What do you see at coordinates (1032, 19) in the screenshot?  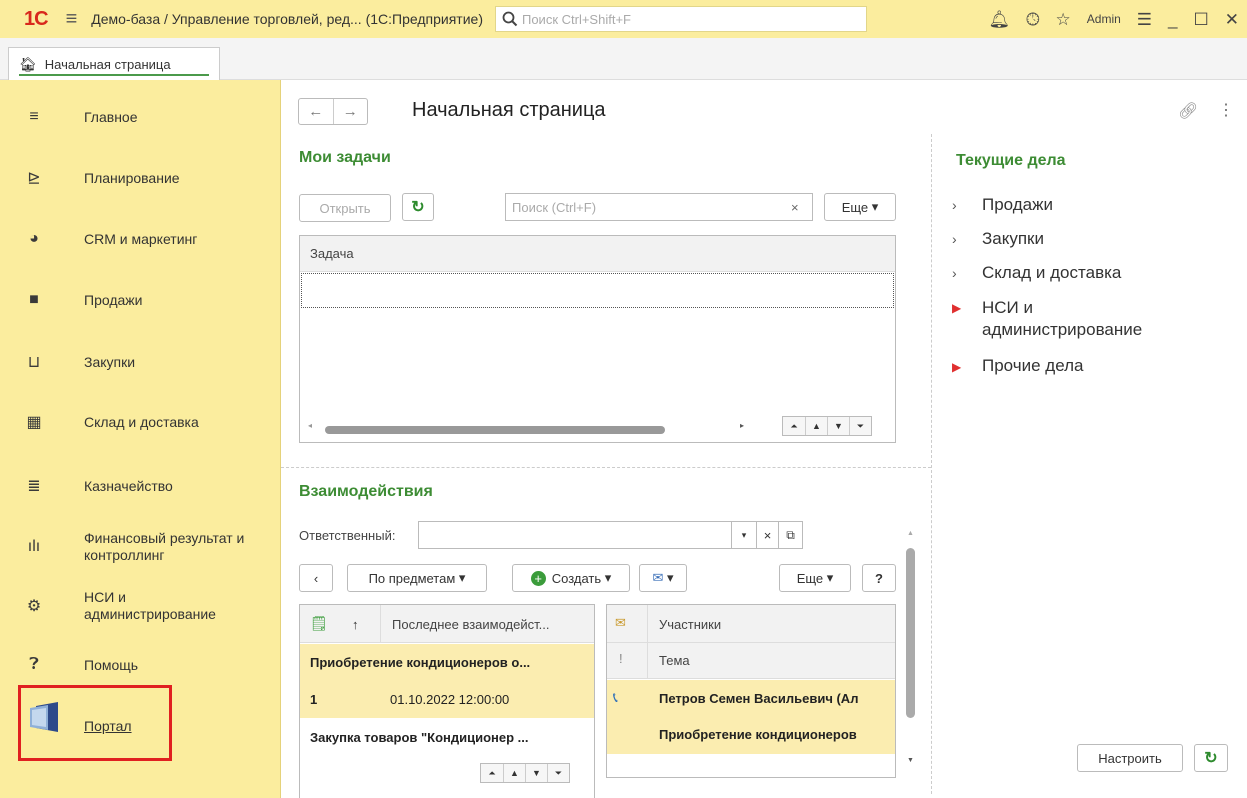 I see `history-icon: 🕓︎` at bounding box center [1032, 19].